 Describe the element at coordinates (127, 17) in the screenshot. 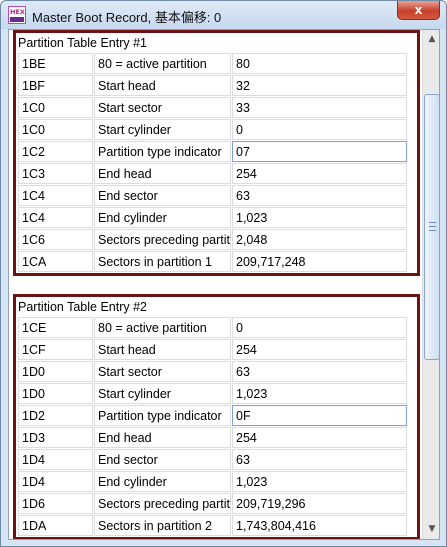

I see `window-title: Master Boot Record, 基本偏移: 0` at that location.